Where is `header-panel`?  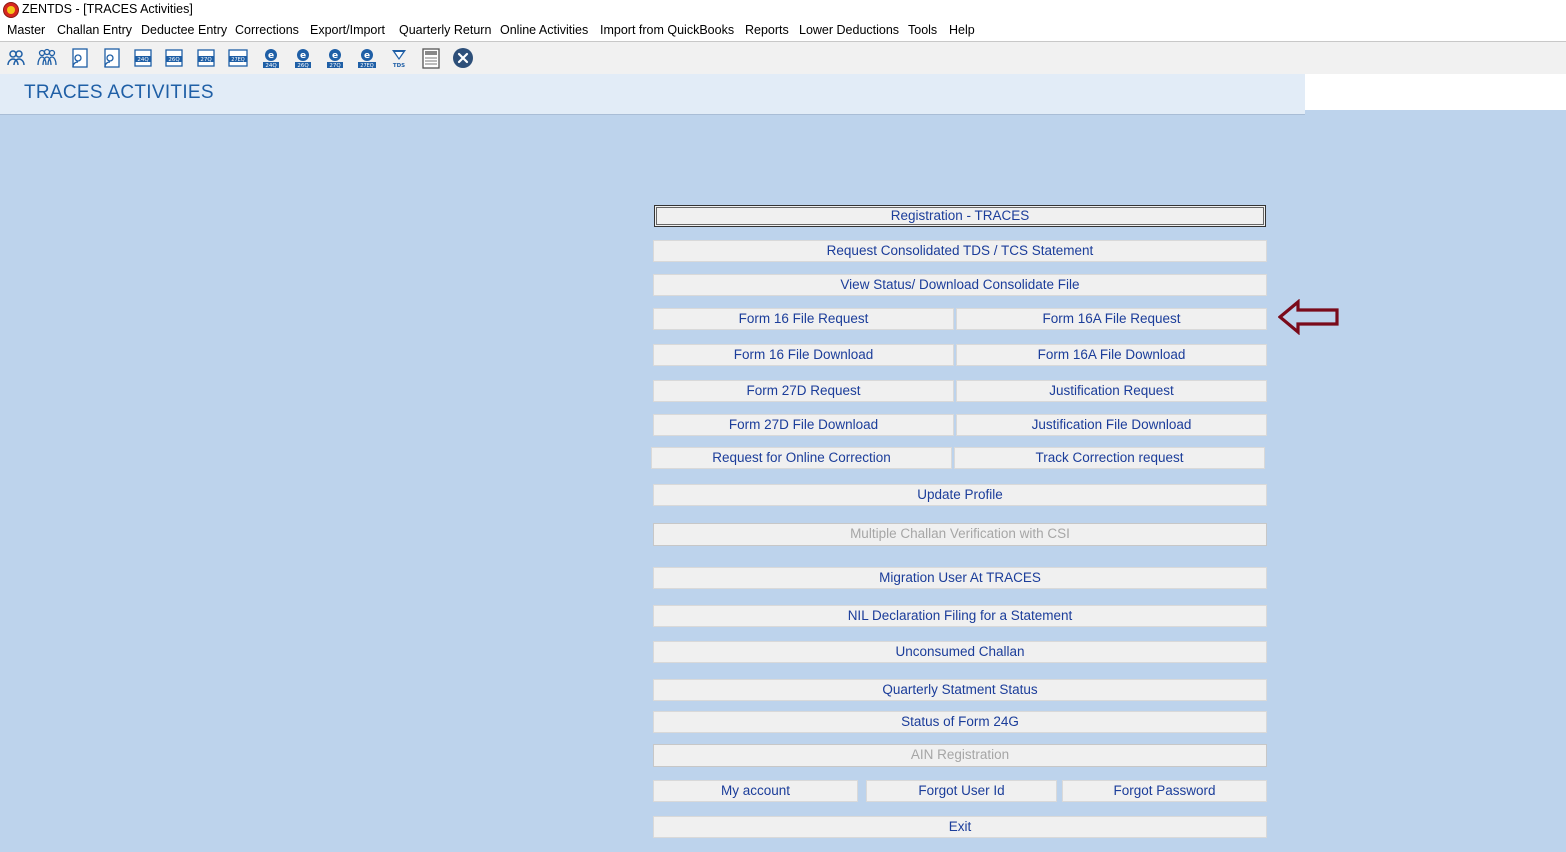
header-panel is located at coordinates (1435, 92).